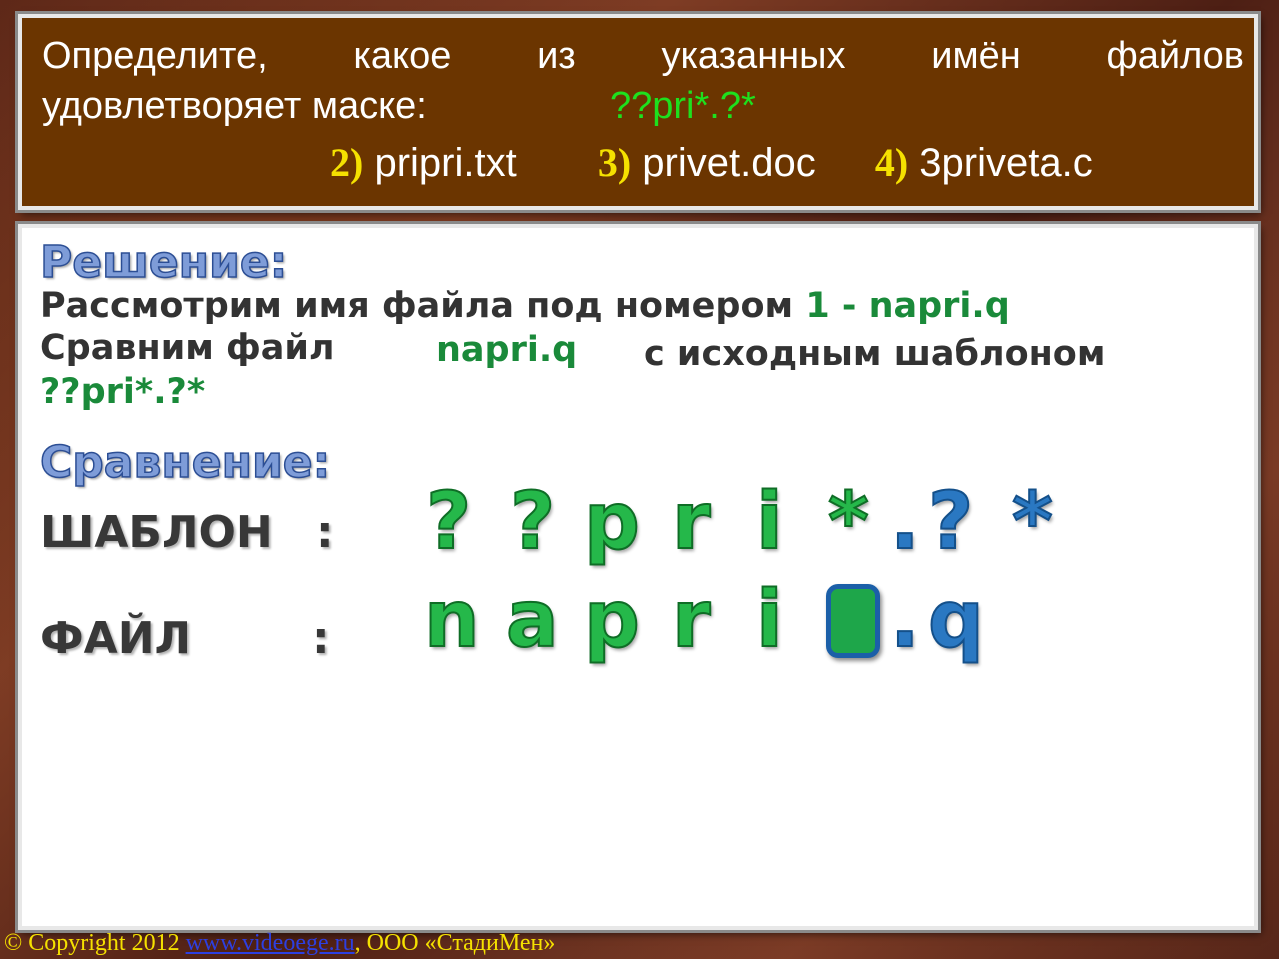 This screenshot has height=959, width=1279. I want to click on option-4: 4) 3priveta.c, so click(984, 163).